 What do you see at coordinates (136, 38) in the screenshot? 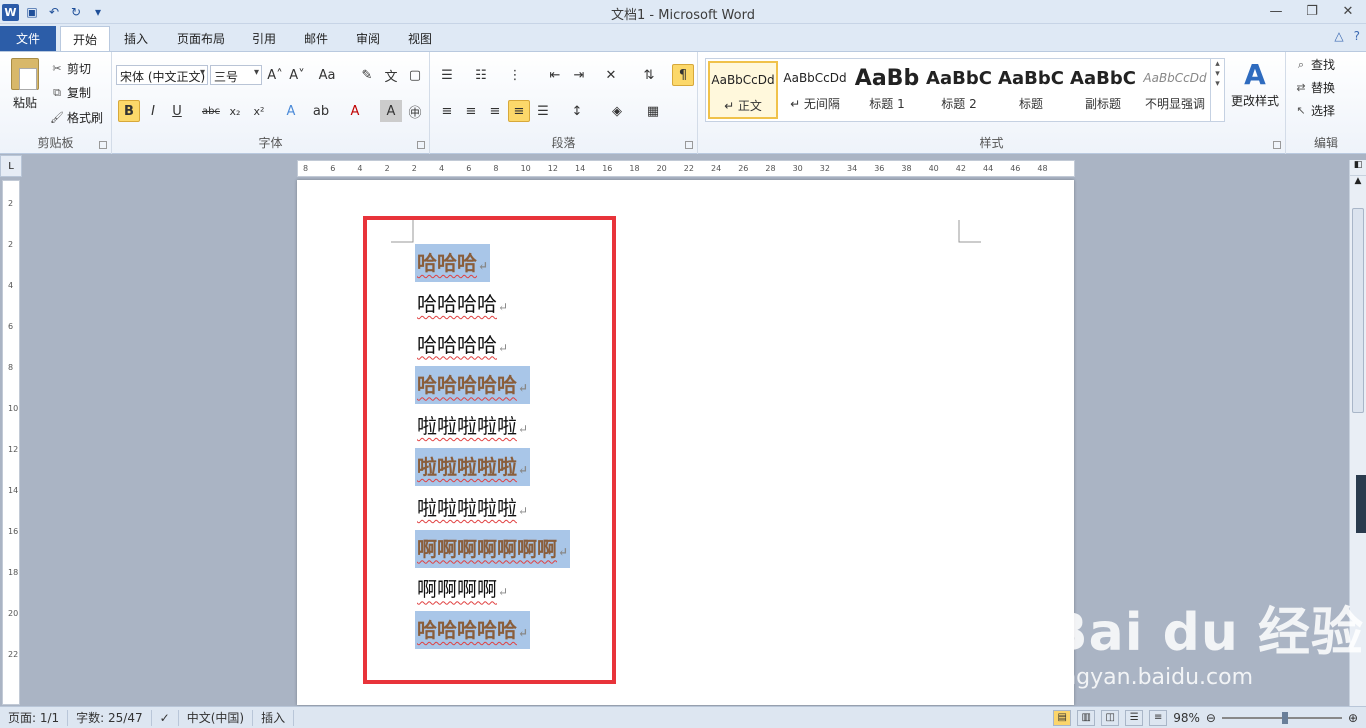
I see `tab-insert: 插入` at bounding box center [136, 38].